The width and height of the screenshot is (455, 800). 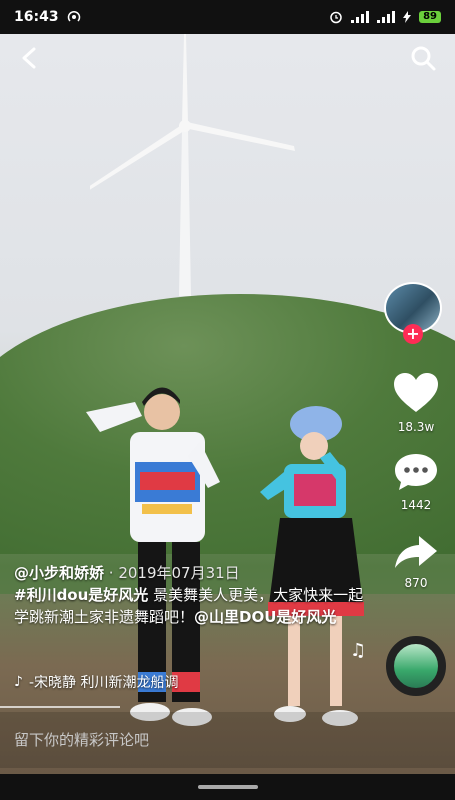 I want to click on back-chevron-icon, so click(x=30, y=58).